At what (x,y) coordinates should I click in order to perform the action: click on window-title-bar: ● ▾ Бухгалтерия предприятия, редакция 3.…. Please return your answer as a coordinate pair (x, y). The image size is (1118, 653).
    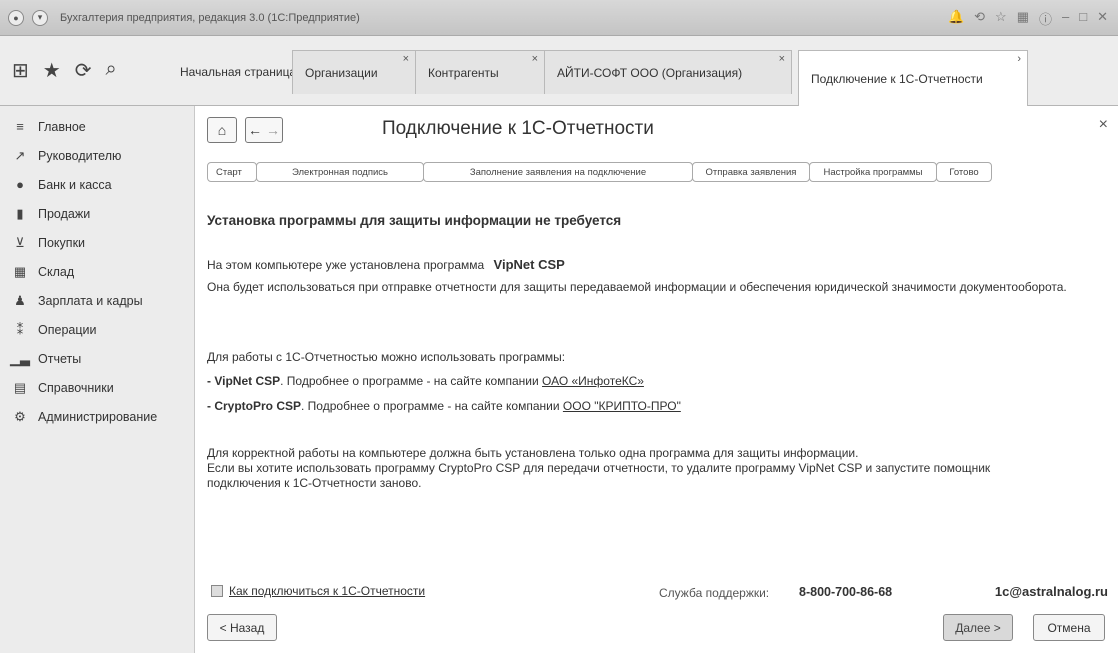
    Looking at the image, I should click on (559, 18).